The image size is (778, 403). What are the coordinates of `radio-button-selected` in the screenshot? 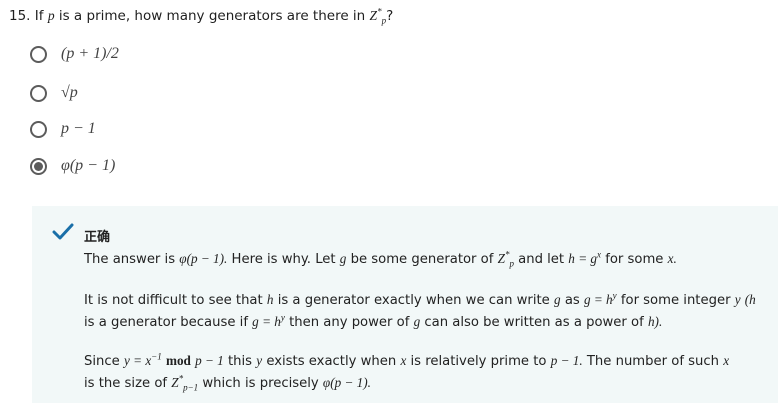 It's located at (38, 166).